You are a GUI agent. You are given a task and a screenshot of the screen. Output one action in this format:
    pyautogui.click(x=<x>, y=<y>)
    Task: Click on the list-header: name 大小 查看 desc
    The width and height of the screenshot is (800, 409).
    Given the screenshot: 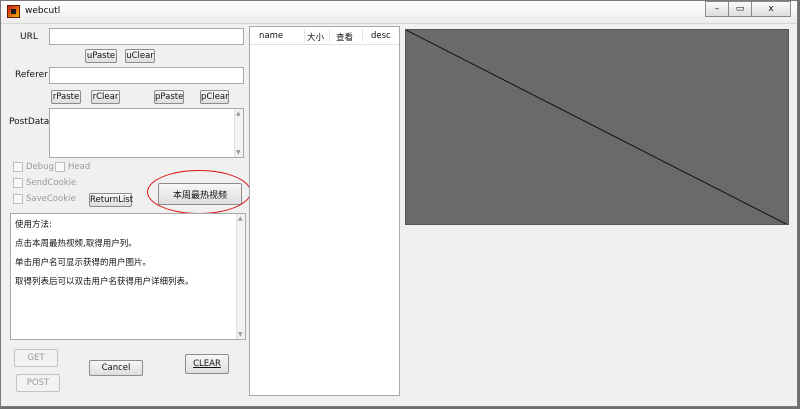 What is the action you would take?
    pyautogui.click(x=324, y=36)
    